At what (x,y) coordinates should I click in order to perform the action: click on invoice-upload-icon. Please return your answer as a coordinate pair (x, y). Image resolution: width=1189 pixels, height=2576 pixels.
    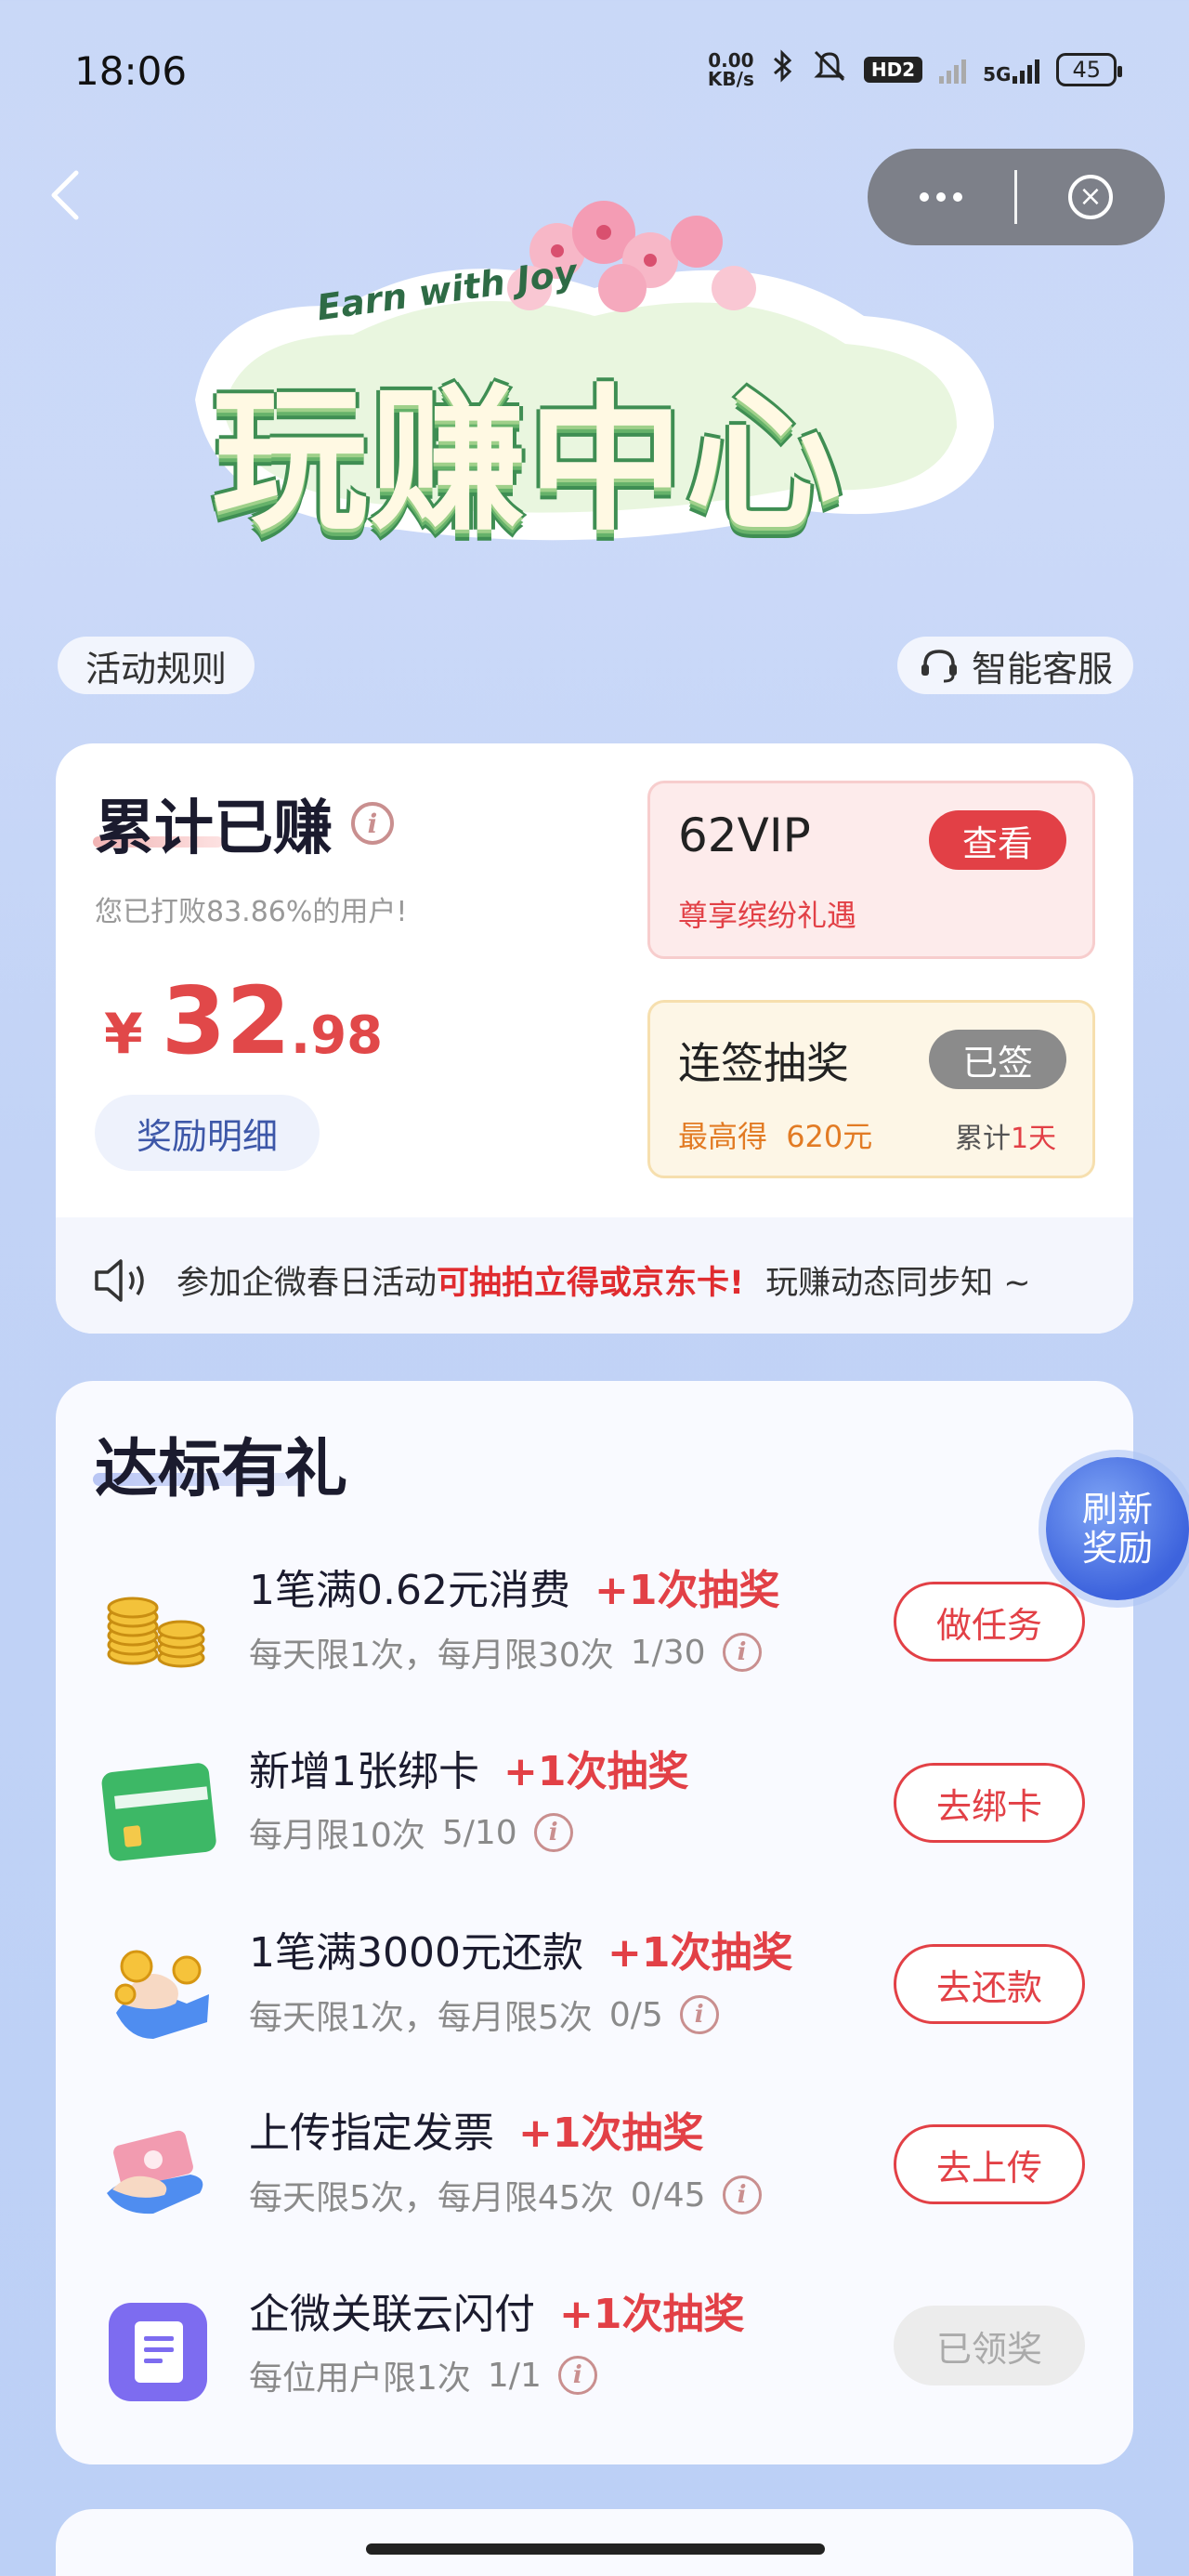
    Looking at the image, I should click on (155, 2172).